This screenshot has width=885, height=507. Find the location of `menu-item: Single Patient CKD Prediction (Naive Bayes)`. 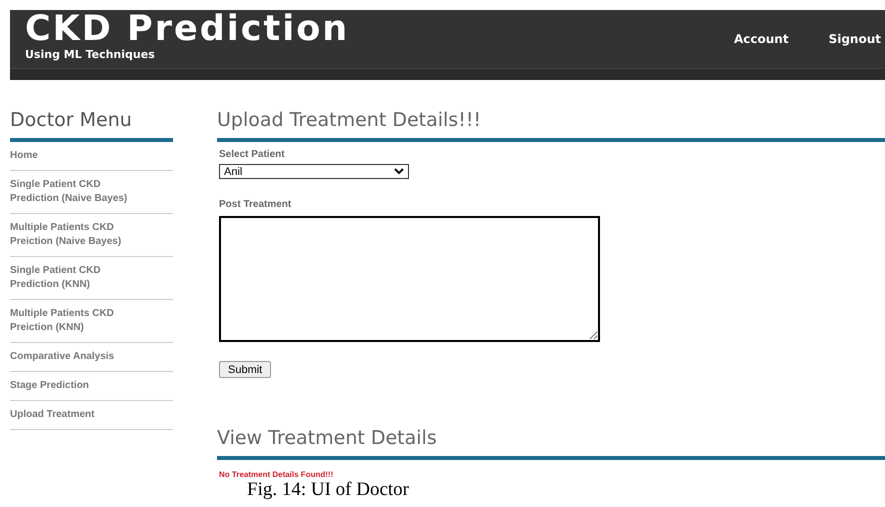

menu-item: Single Patient CKD Prediction (Naive Bayes) is located at coordinates (74, 192).